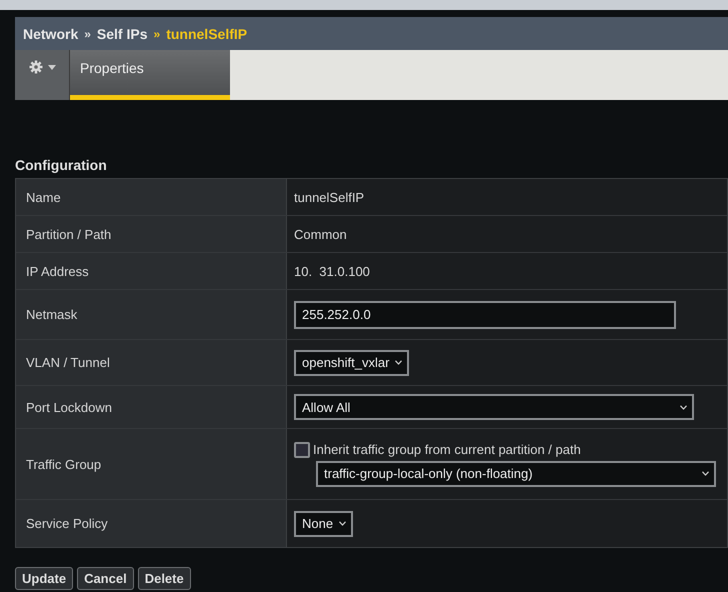 This screenshot has width=728, height=592. What do you see at coordinates (324, 523) in the screenshot?
I see `dropdown: None` at bounding box center [324, 523].